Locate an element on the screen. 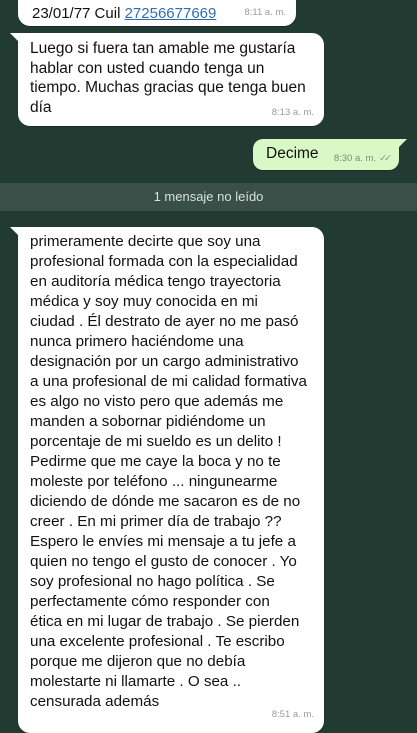  message-text: 23/01/77 Cuil 27256677669 is located at coordinates (124, 14).